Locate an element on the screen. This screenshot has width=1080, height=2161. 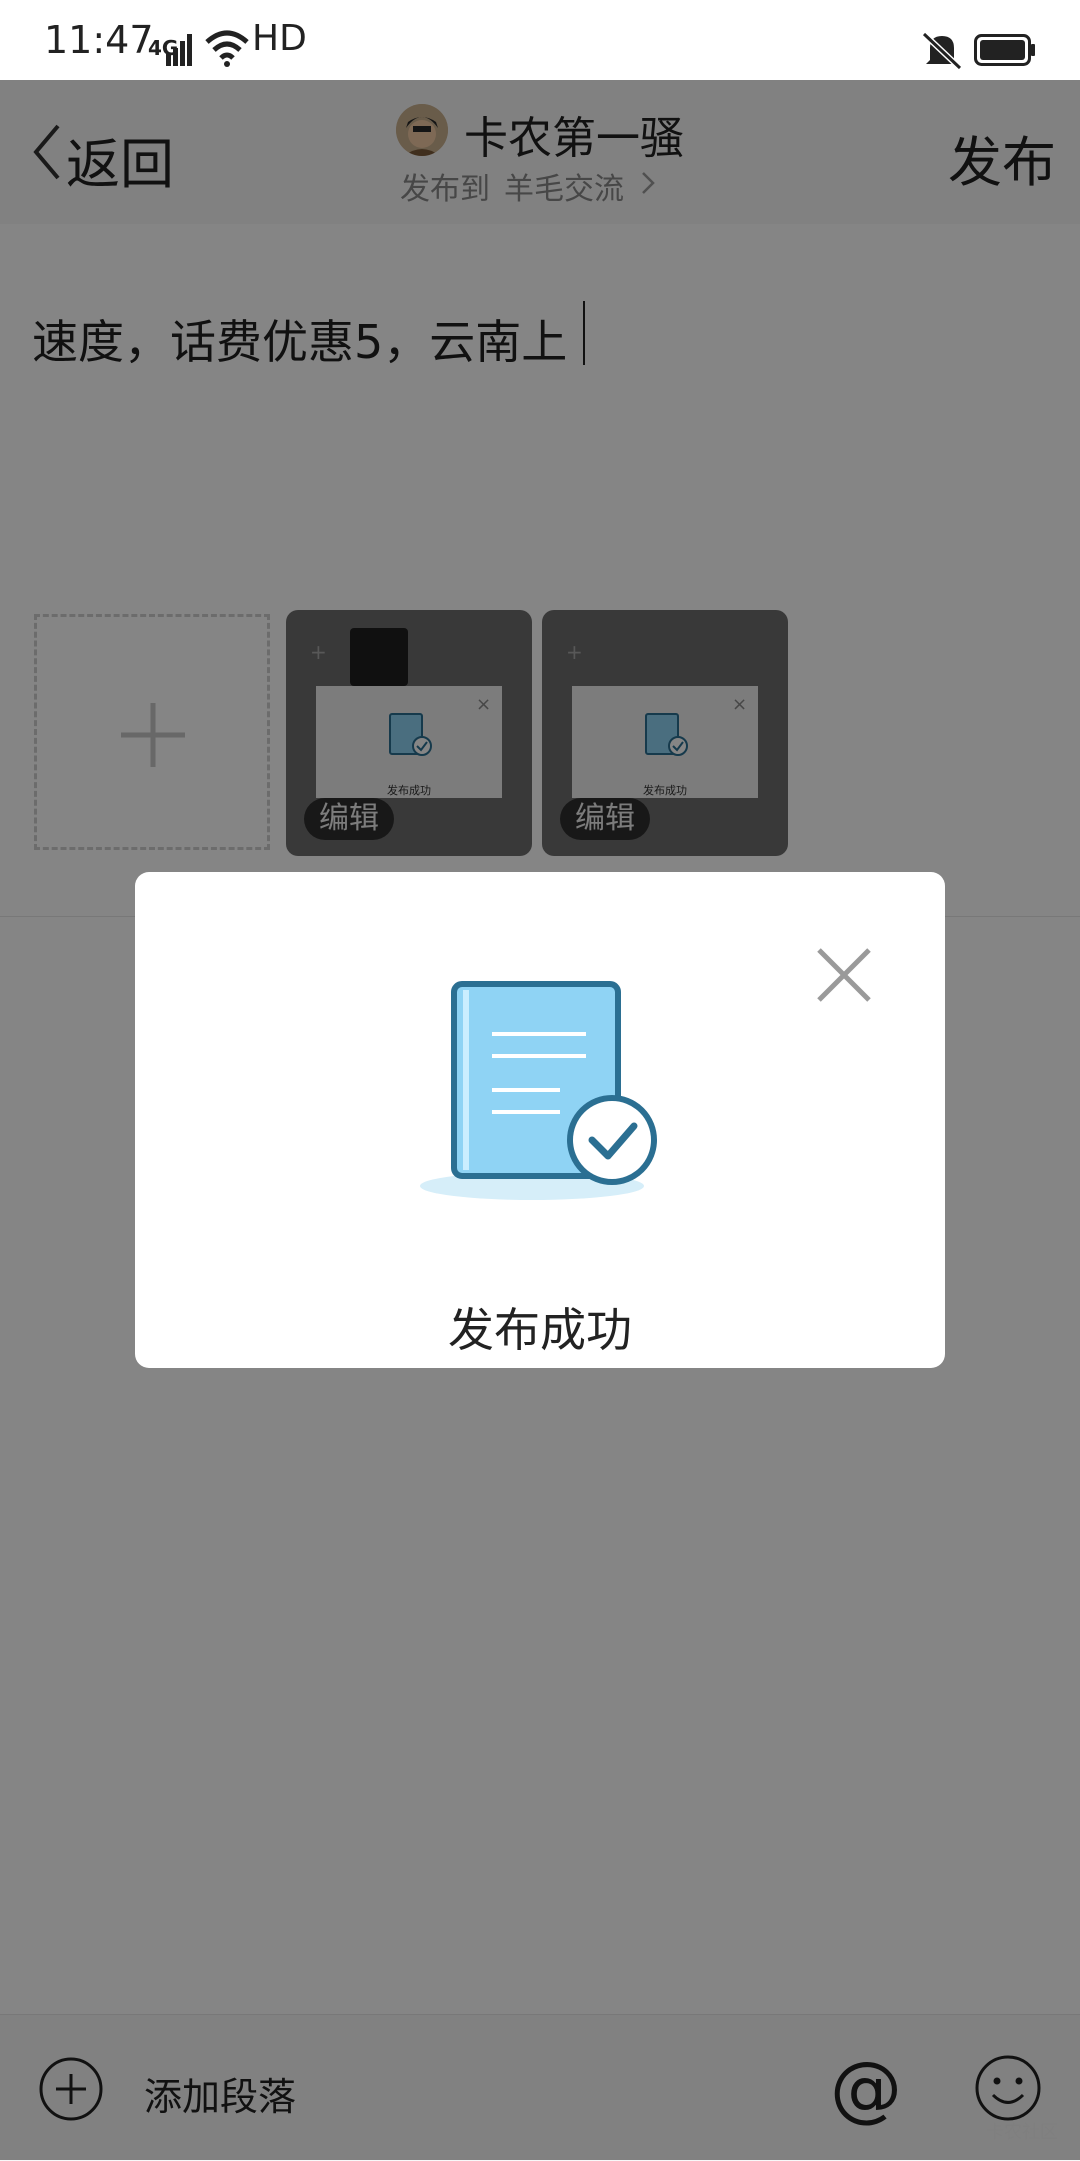
hd-indicator: HD is located at coordinates (279, 38).